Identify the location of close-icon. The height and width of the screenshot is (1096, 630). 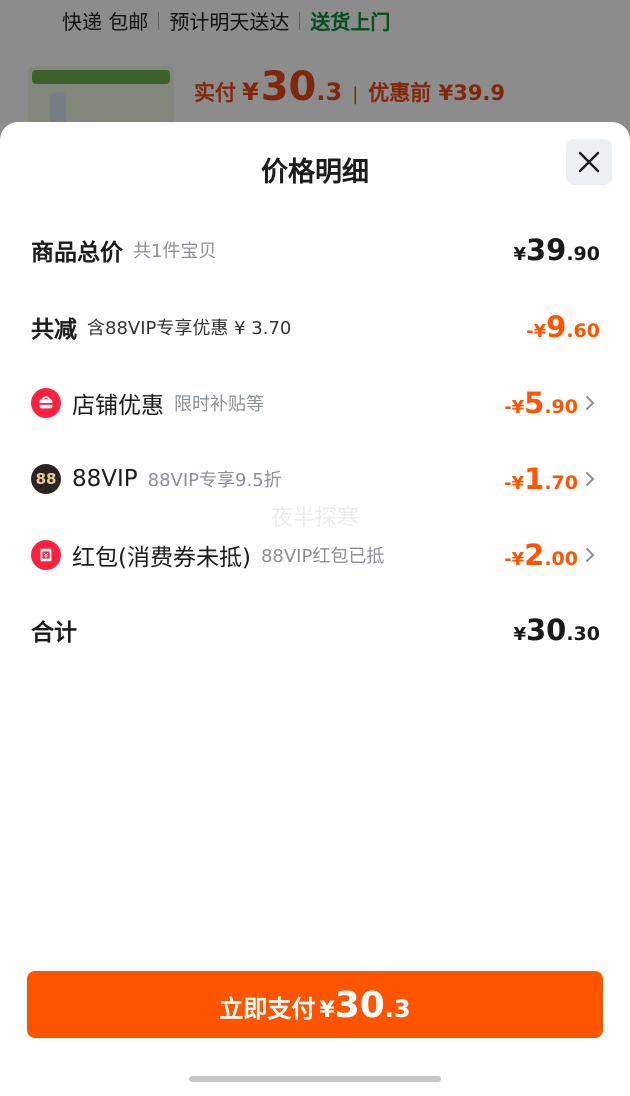
(589, 162).